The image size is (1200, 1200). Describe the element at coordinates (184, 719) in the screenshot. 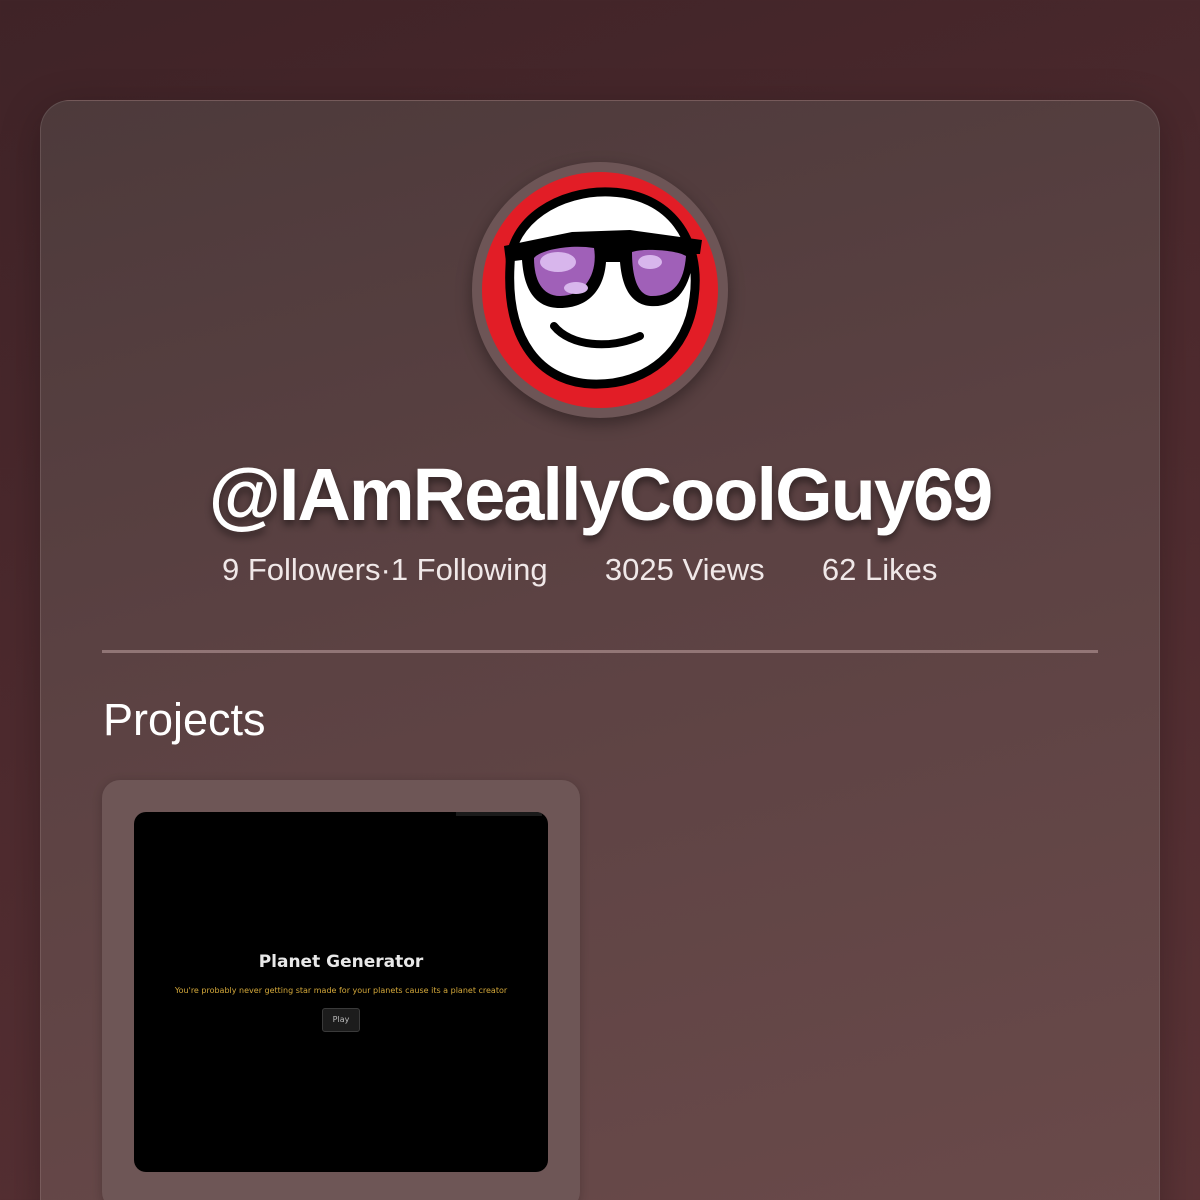

I see `projects-heading: Projects` at that location.